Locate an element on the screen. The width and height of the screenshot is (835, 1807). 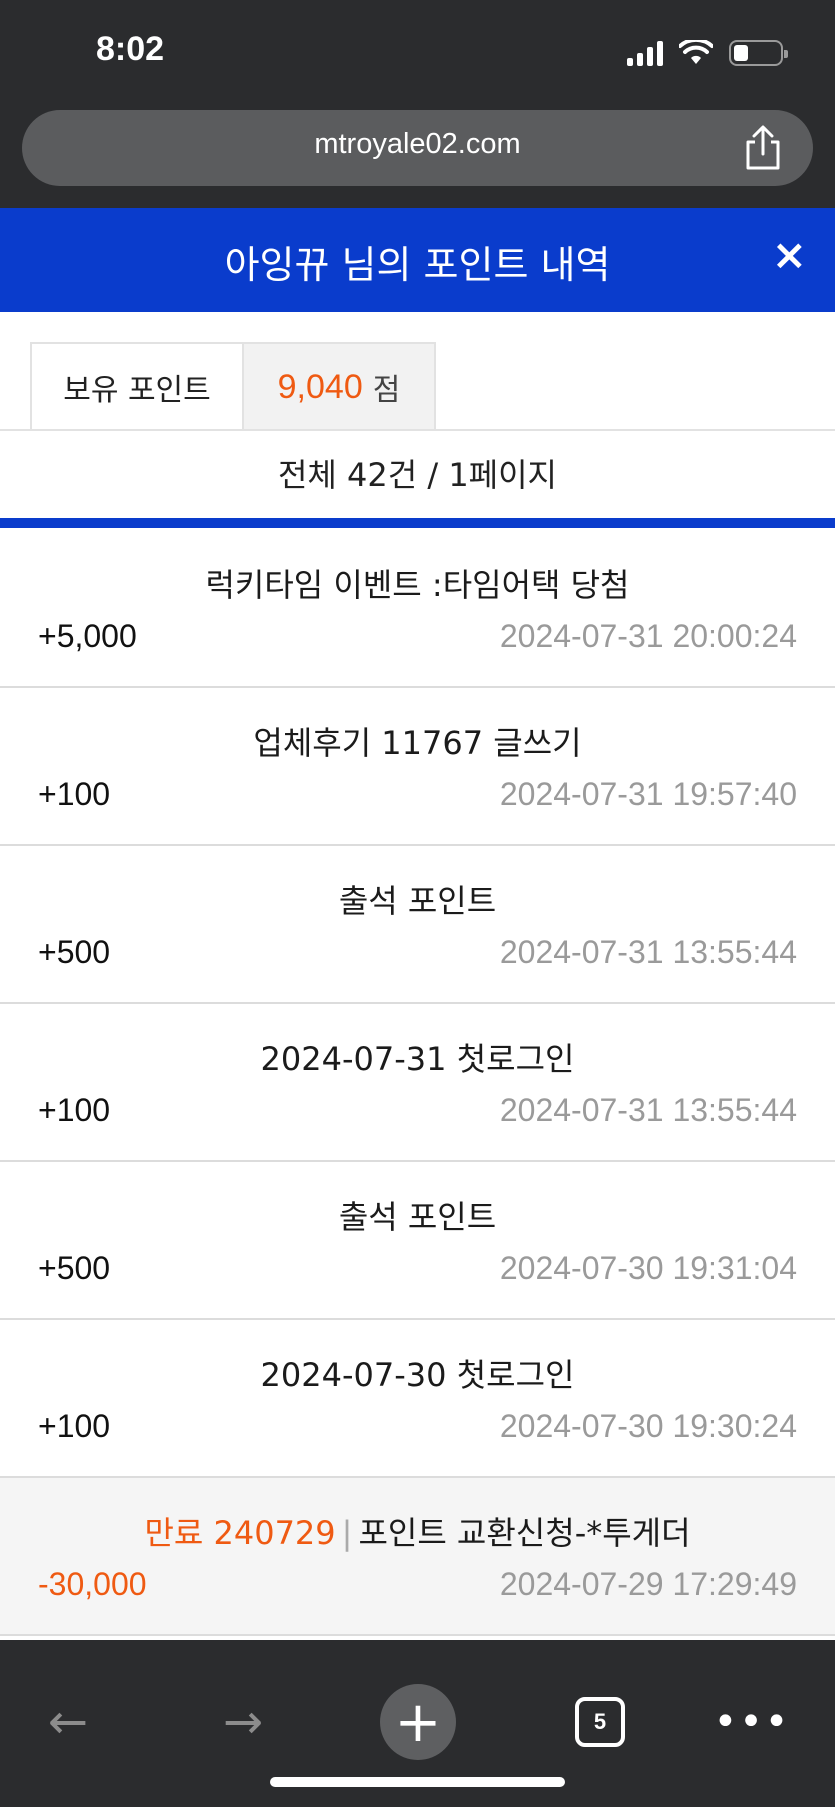
expired-label: 만료 240729 is located at coordinates (240, 1533).